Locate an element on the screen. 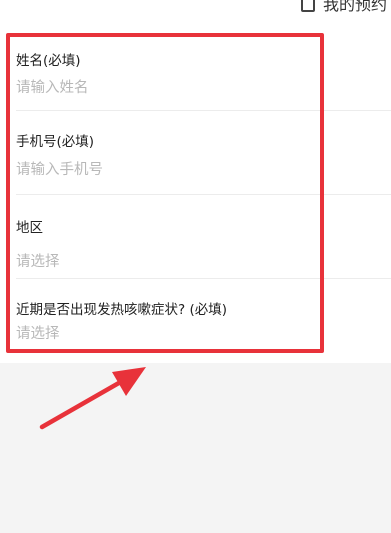  phone-label: 手机号(必填) is located at coordinates (55, 142).